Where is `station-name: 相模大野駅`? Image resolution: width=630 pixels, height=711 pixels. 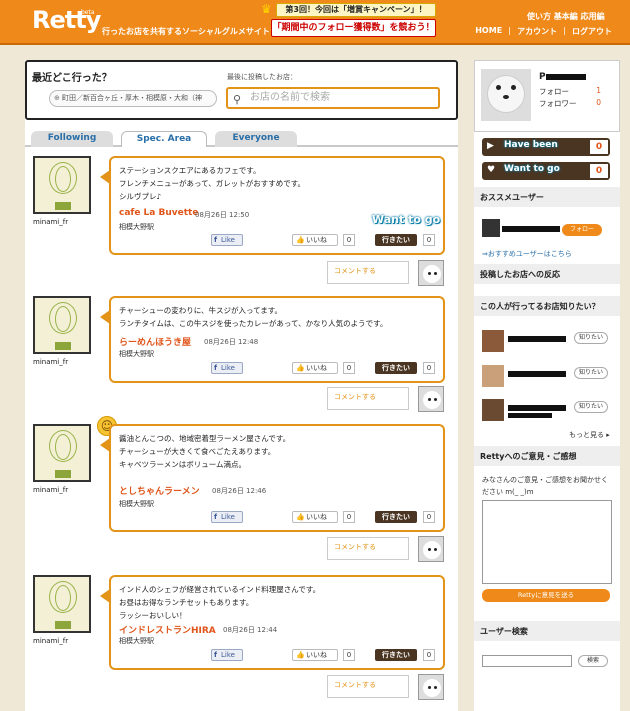 station-name: 相模大野駅 is located at coordinates (136, 227).